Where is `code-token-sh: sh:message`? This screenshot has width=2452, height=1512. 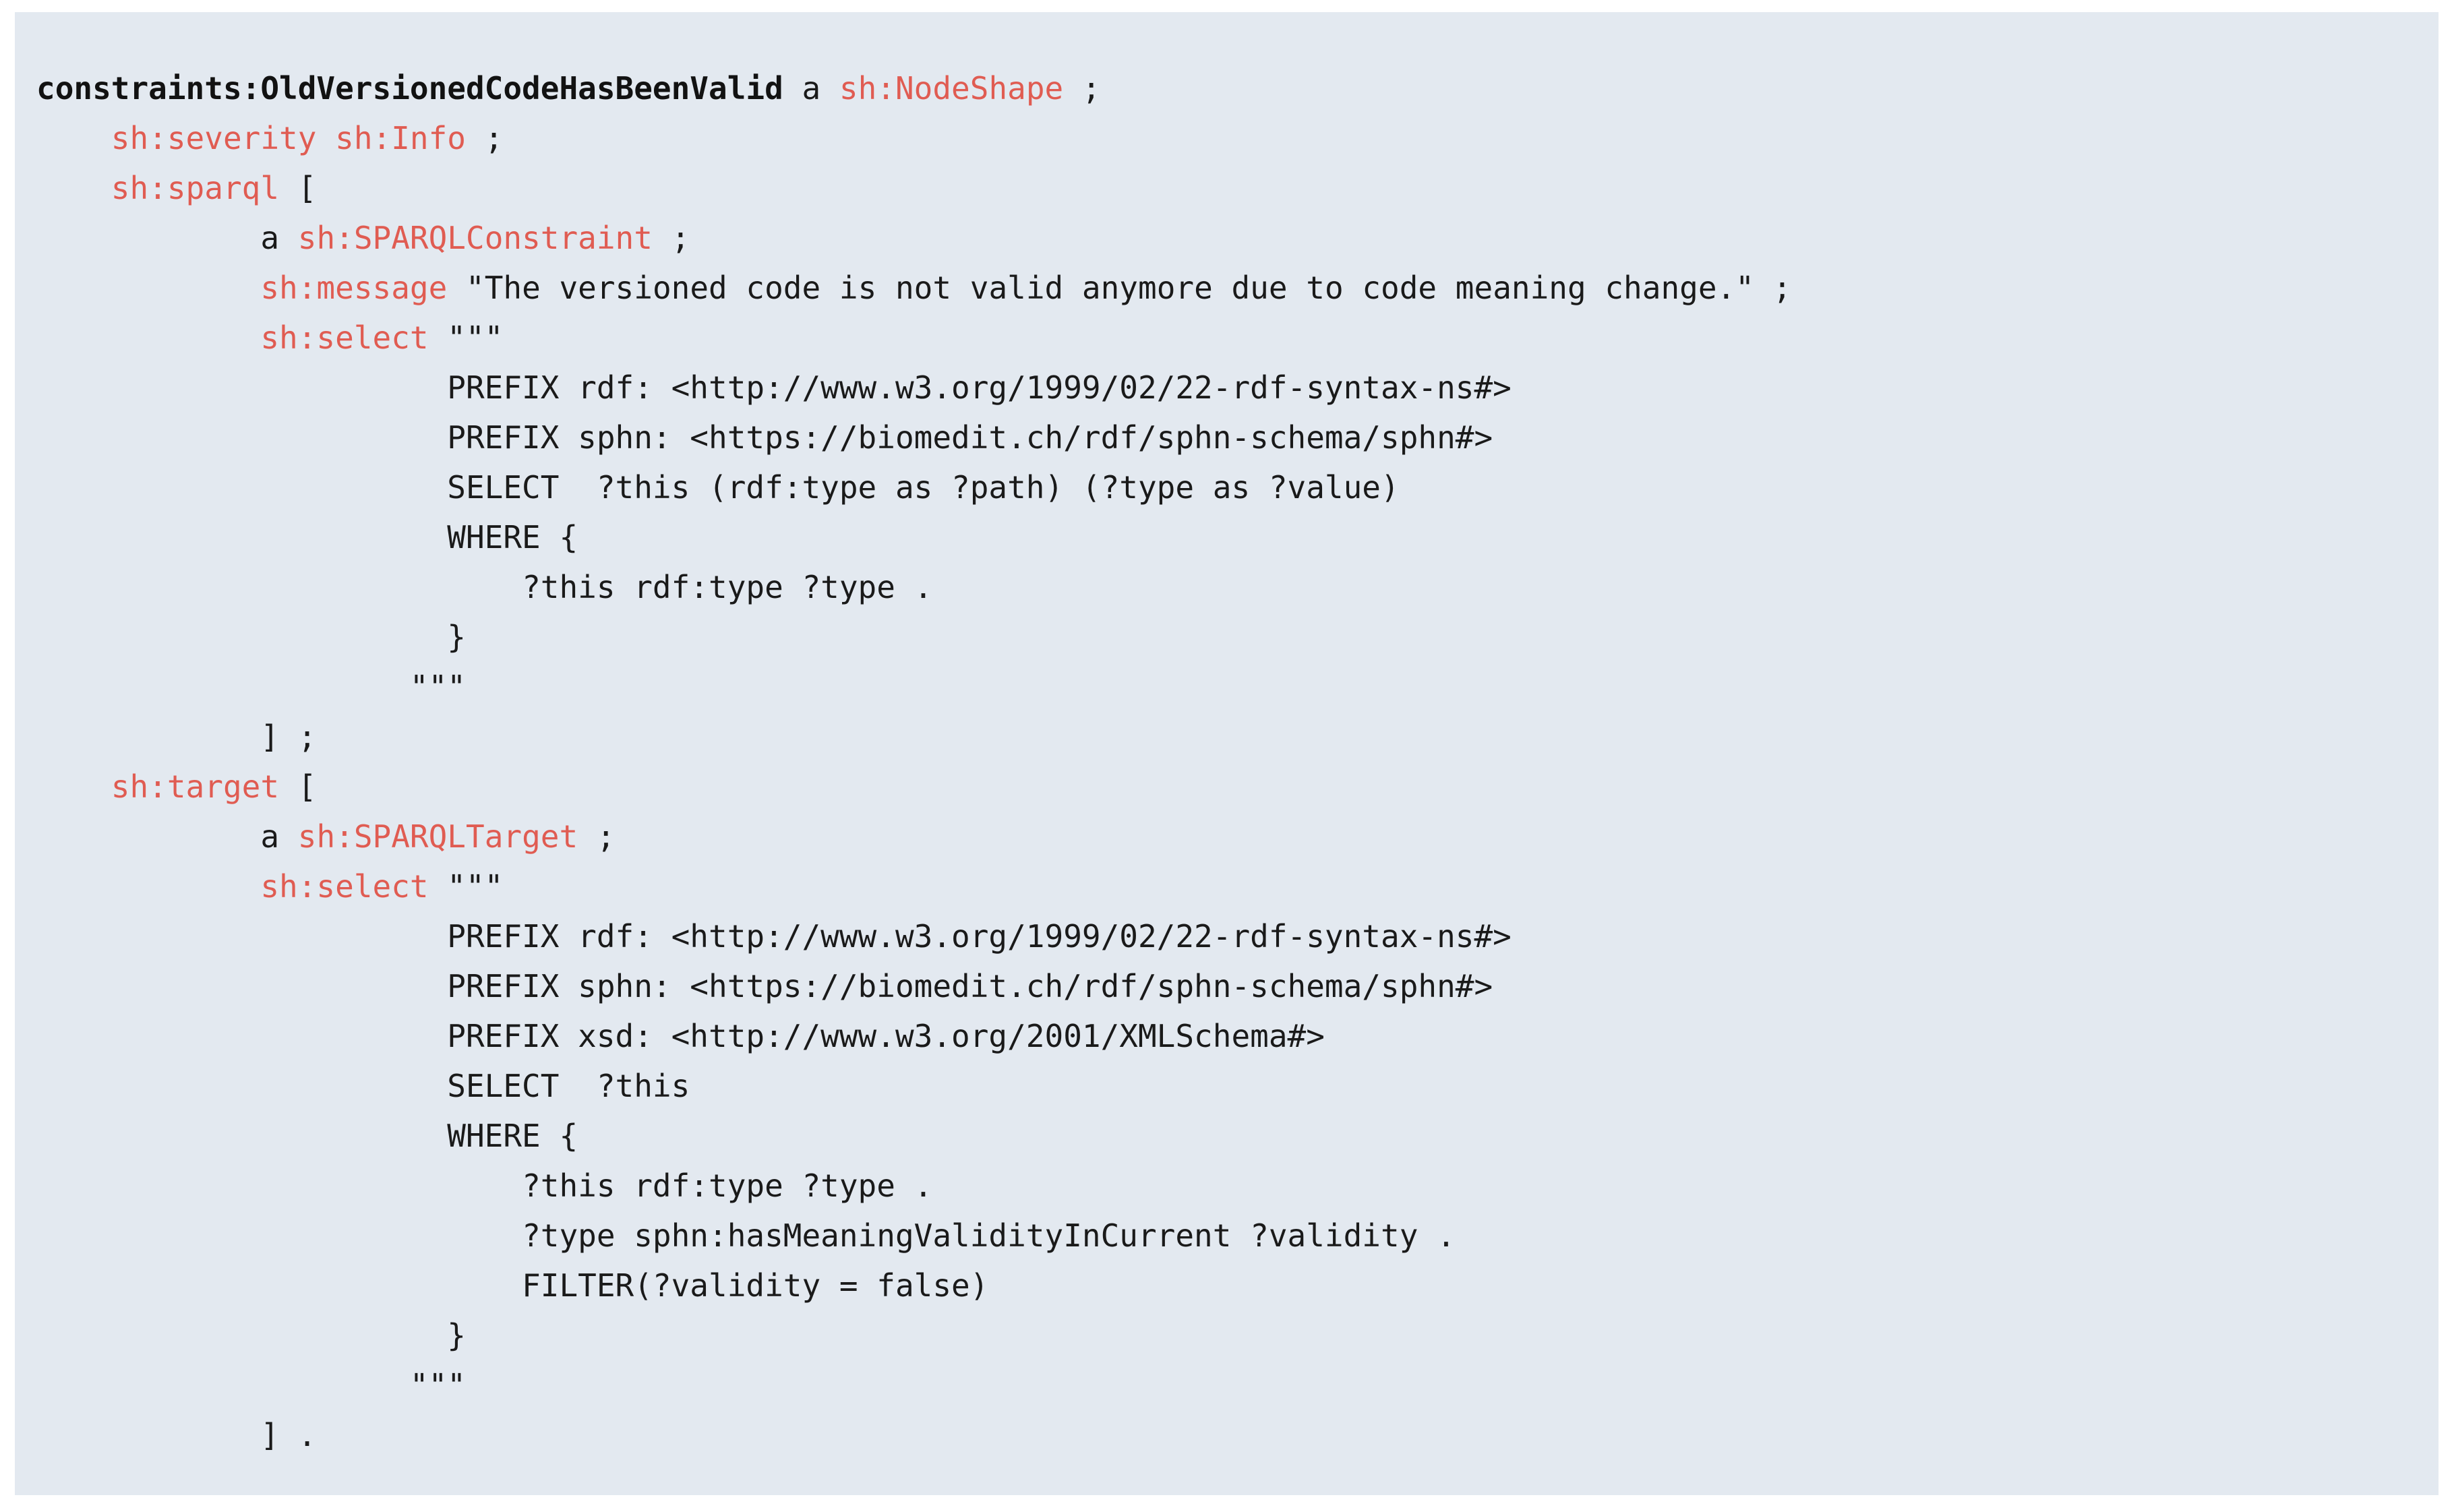
code-token-sh: sh:message is located at coordinates (354, 288).